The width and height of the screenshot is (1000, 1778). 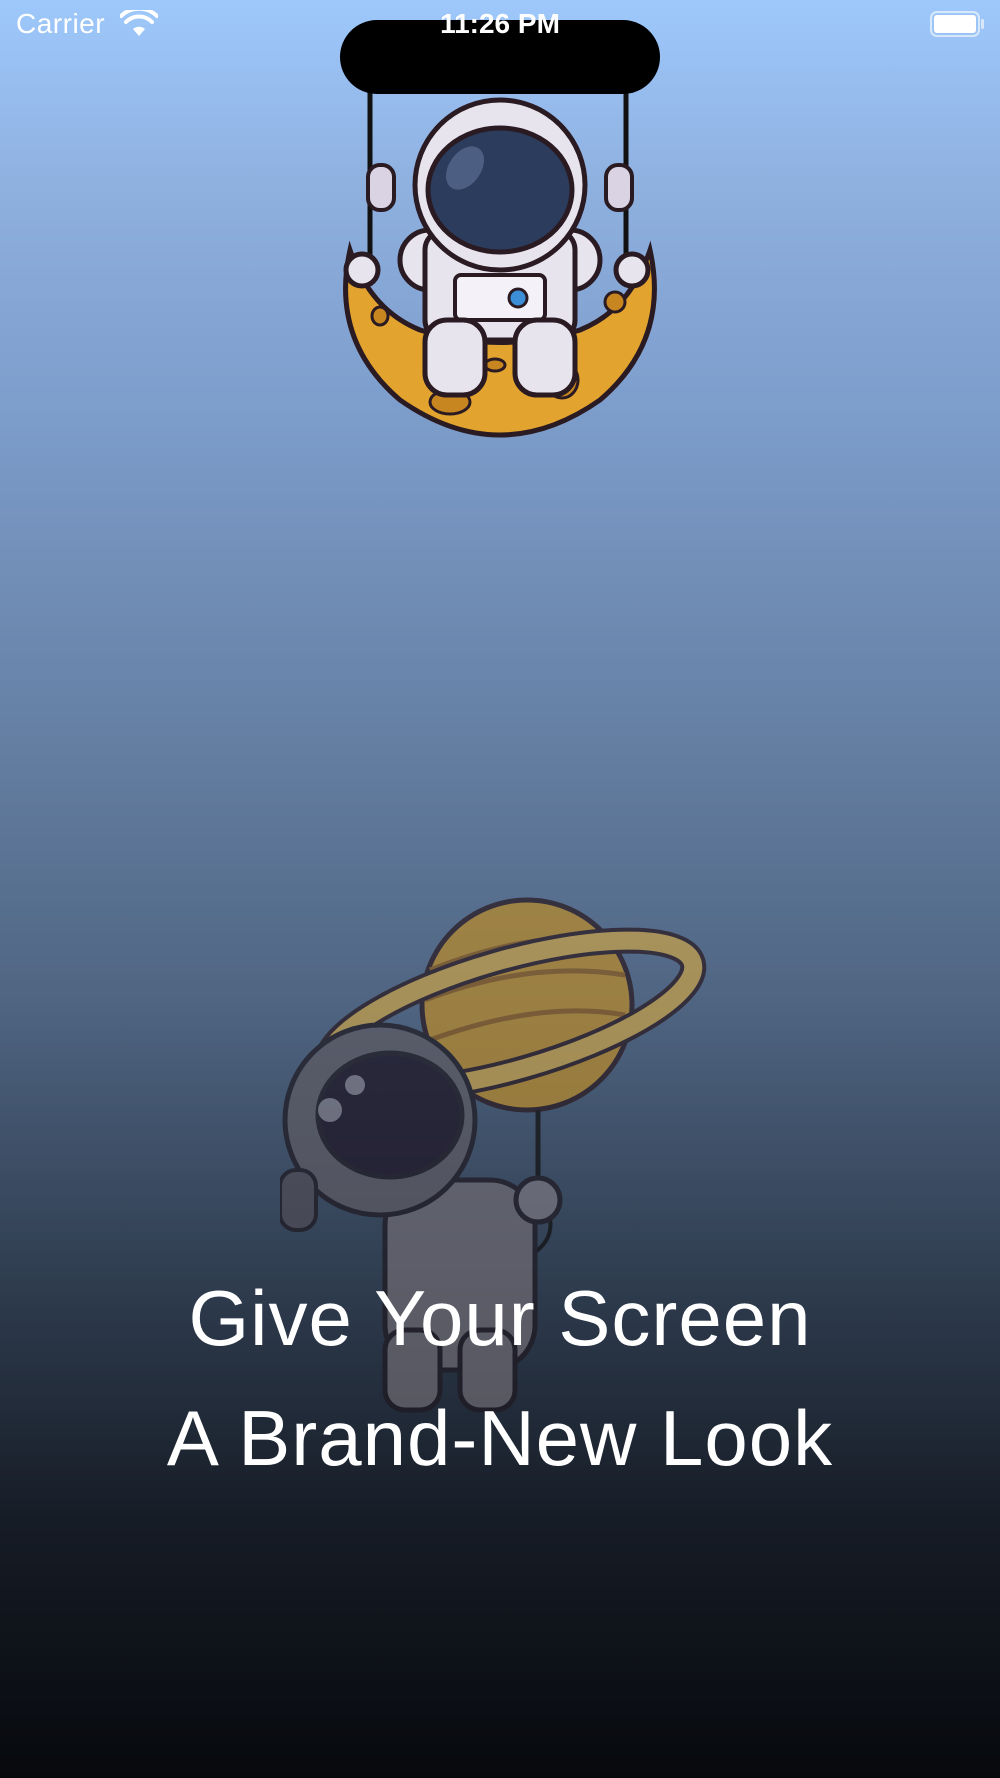 I want to click on headline-line-2: A Brand-New Look, so click(x=500, y=1438).